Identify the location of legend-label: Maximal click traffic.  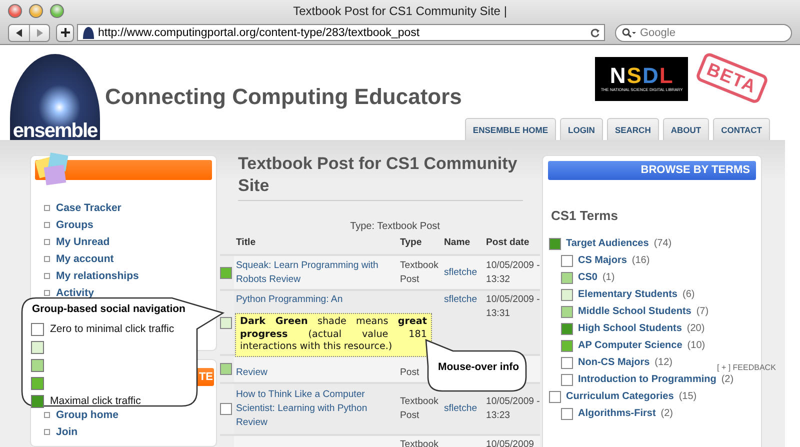
(95, 401).